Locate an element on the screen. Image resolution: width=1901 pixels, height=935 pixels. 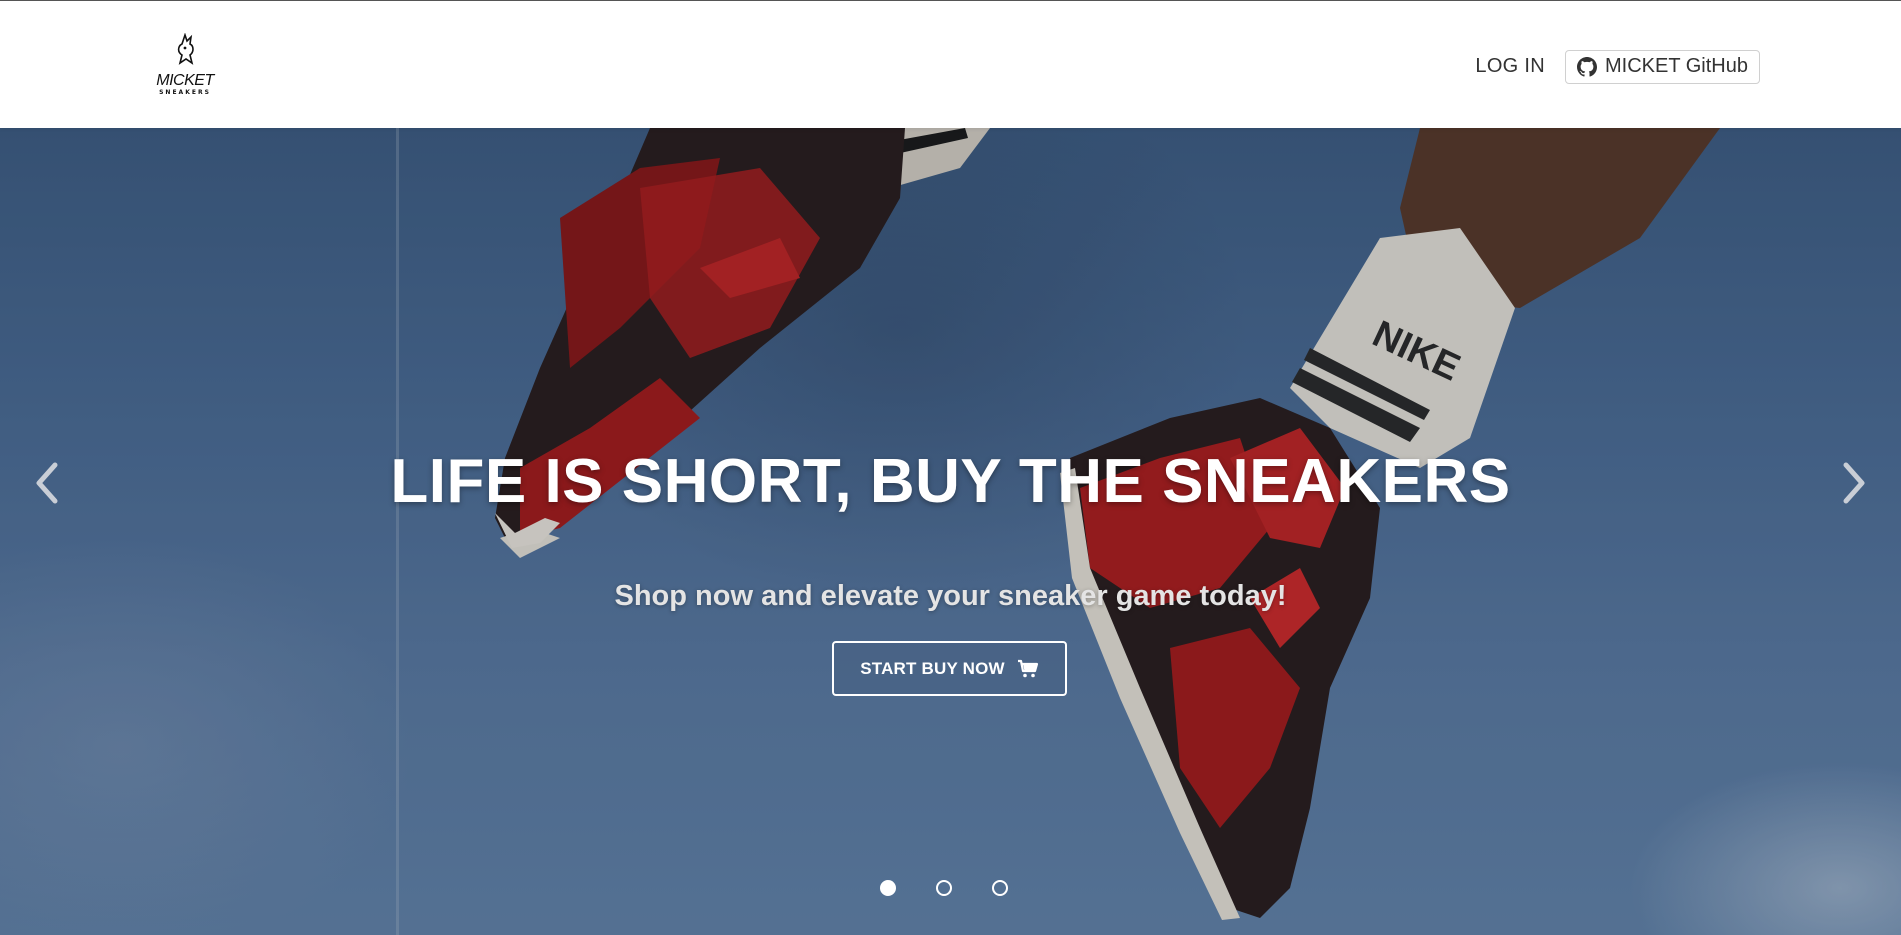
nav-actions: LOG IN MICKET GitHub is located at coordinates (1617, 66).